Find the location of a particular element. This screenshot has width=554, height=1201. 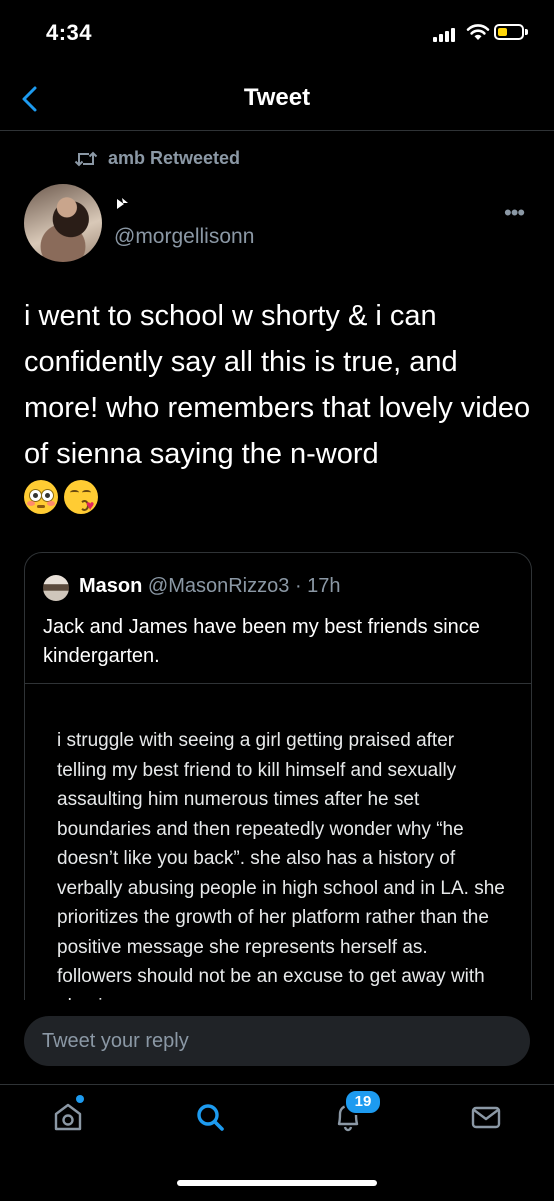

tab-home is located at coordinates (68, 1116).